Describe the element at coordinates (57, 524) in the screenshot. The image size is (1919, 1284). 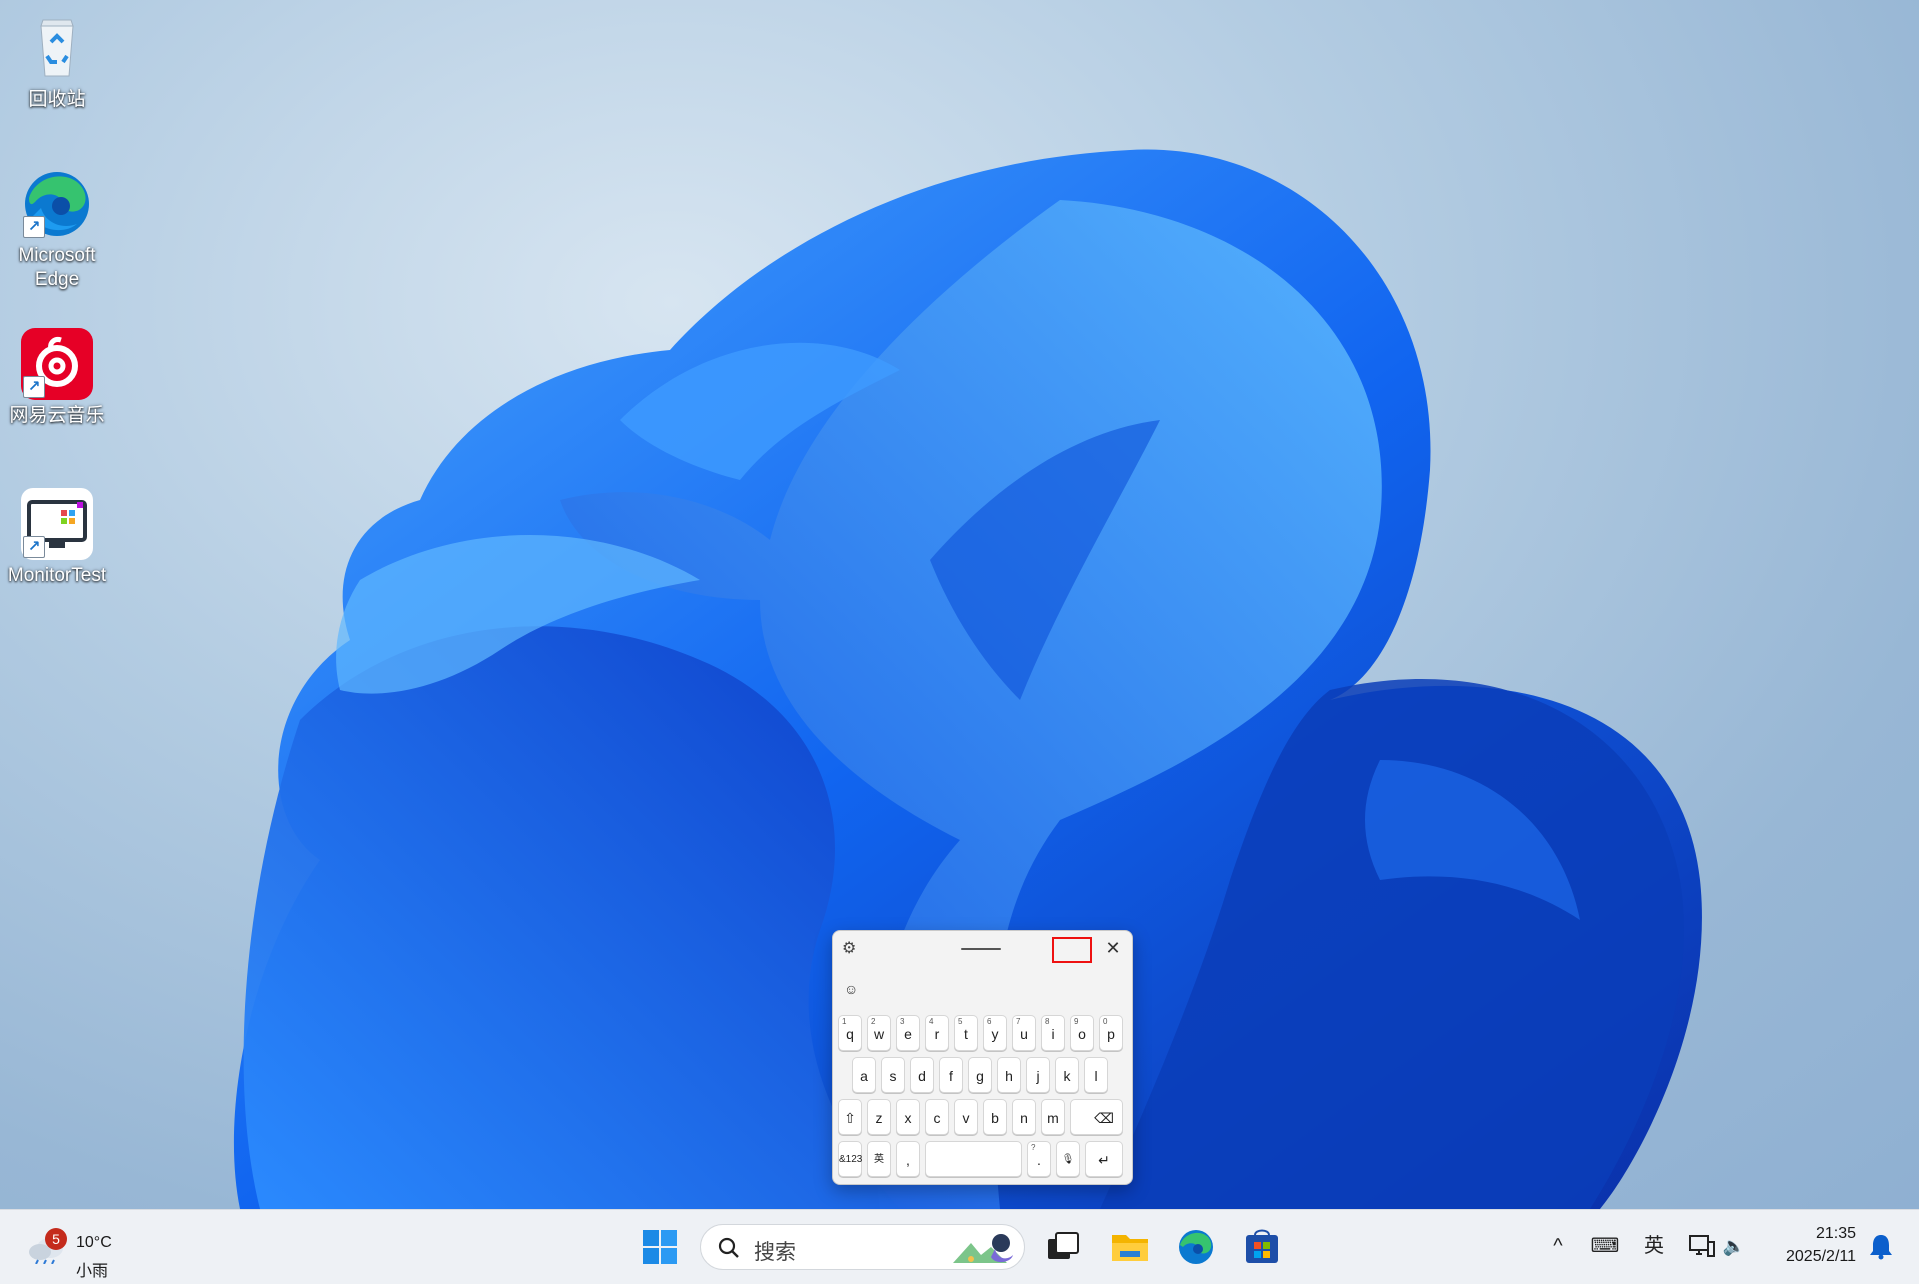
I see `monitortest-icon: ↗` at that location.